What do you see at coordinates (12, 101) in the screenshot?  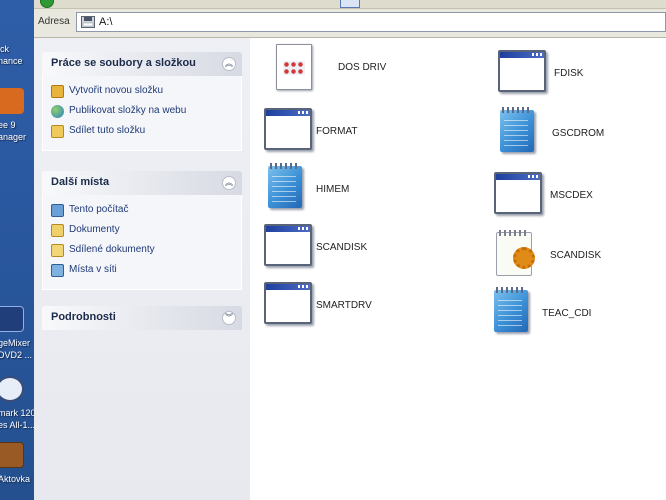 I see `app-icon` at bounding box center [12, 101].